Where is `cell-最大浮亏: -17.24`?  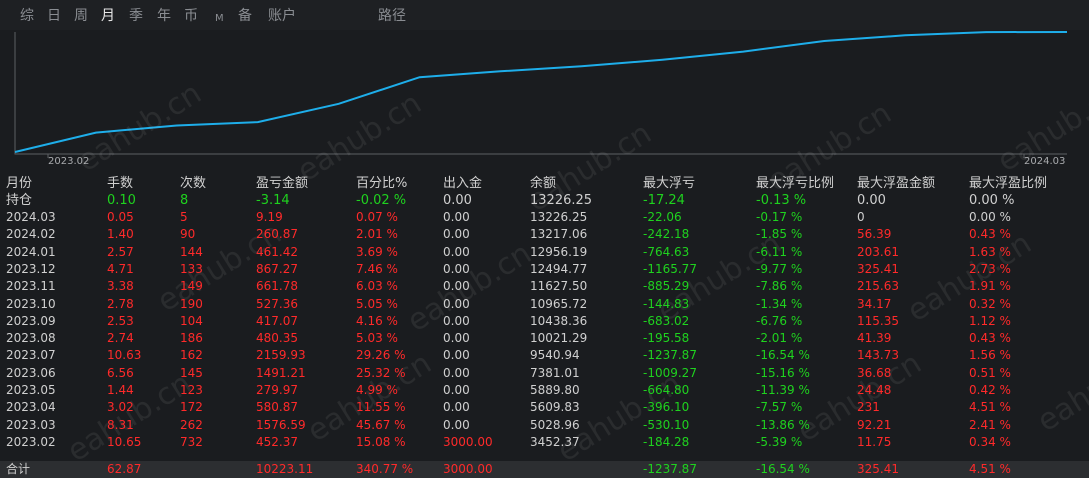 cell-最大浮亏: -17.24 is located at coordinates (664, 200).